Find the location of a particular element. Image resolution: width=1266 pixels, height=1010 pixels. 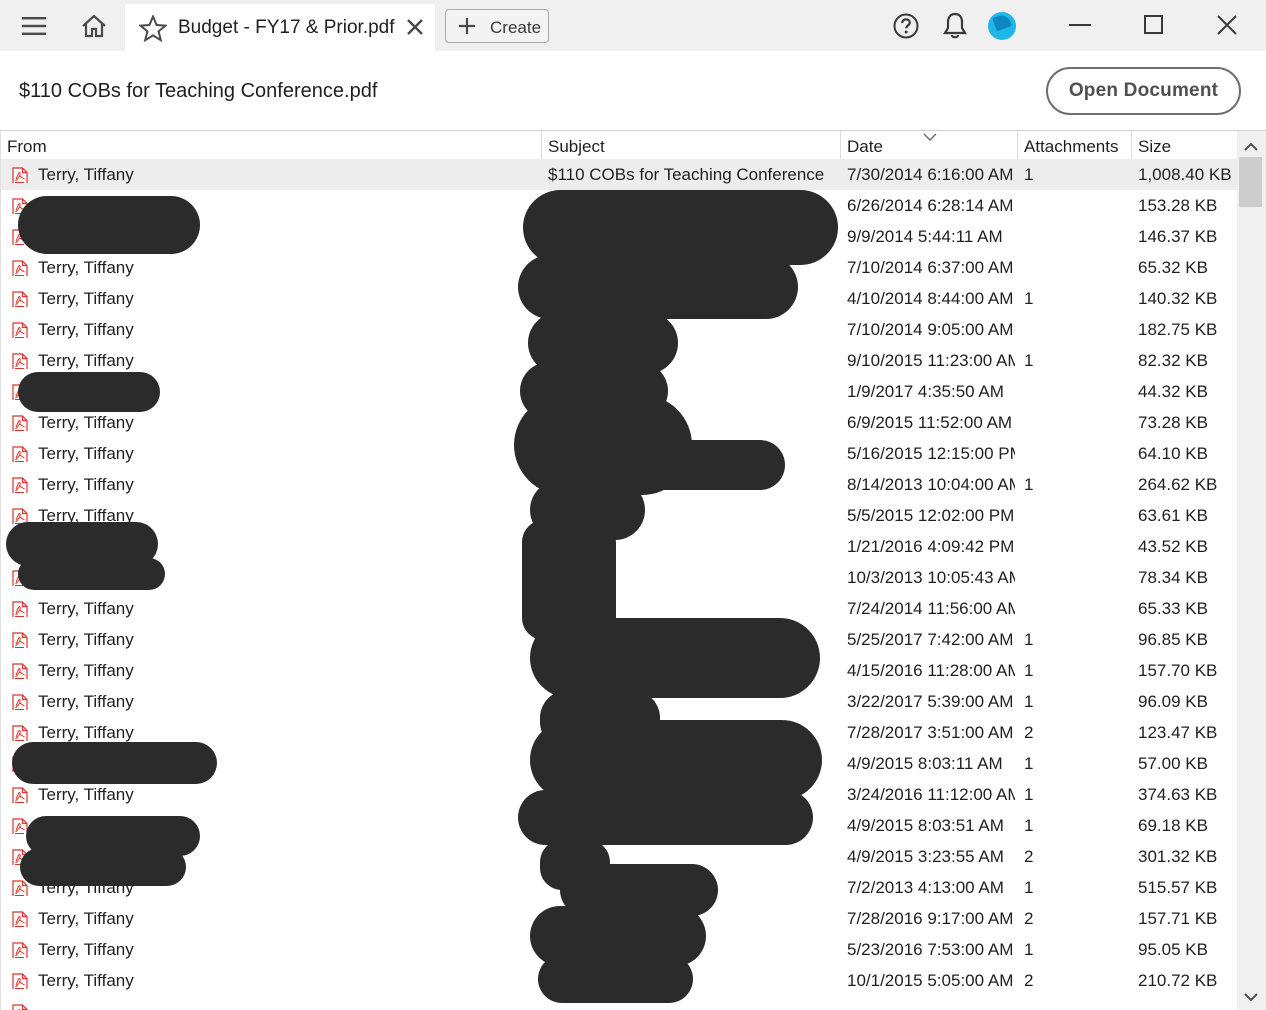

cell-date: 8/14/2013 10:04:00 AM is located at coordinates (931, 484).